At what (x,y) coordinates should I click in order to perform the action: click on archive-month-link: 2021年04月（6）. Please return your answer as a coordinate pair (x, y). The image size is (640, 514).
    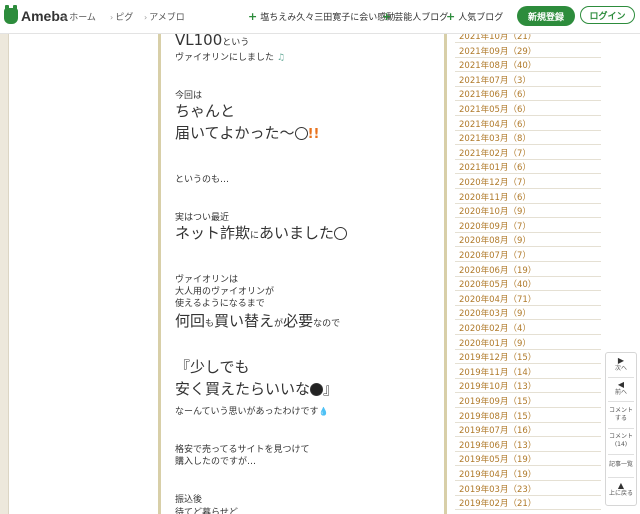
    Looking at the image, I should click on (495, 124).